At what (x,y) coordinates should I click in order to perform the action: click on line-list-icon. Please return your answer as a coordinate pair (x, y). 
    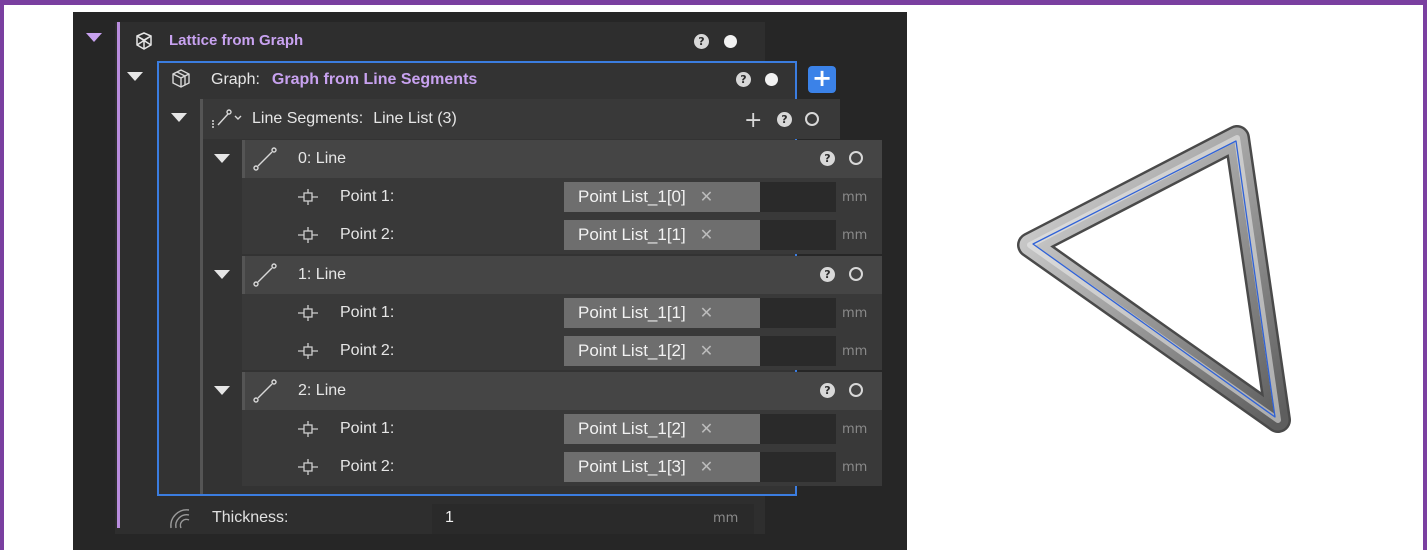
    Looking at the image, I should click on (227, 118).